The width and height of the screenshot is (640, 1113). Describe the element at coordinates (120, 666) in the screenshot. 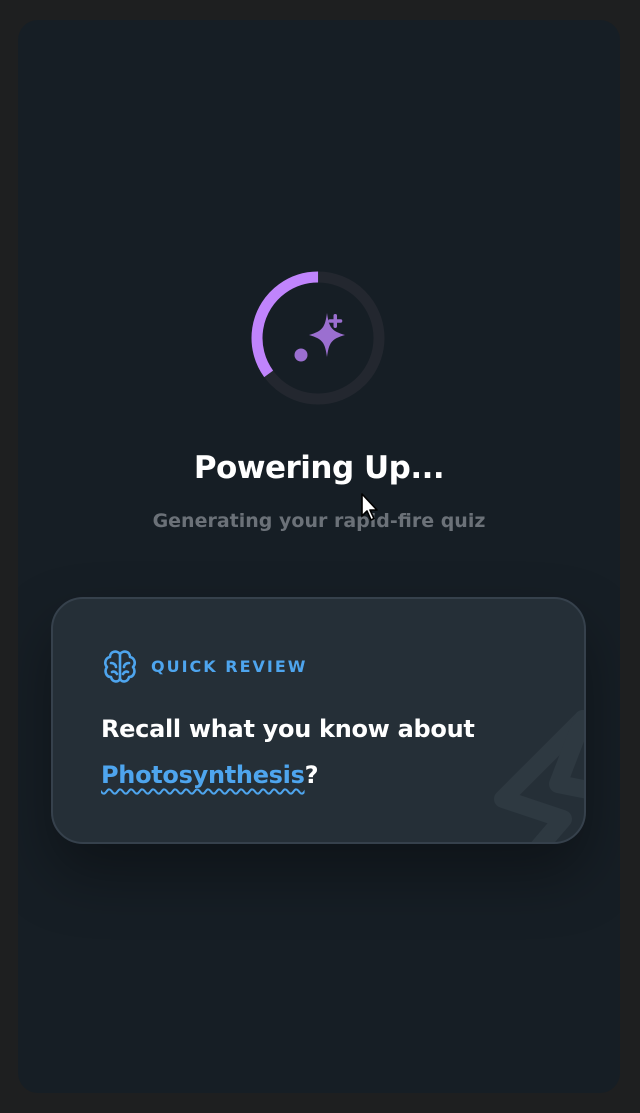

I see `brain-icon` at that location.